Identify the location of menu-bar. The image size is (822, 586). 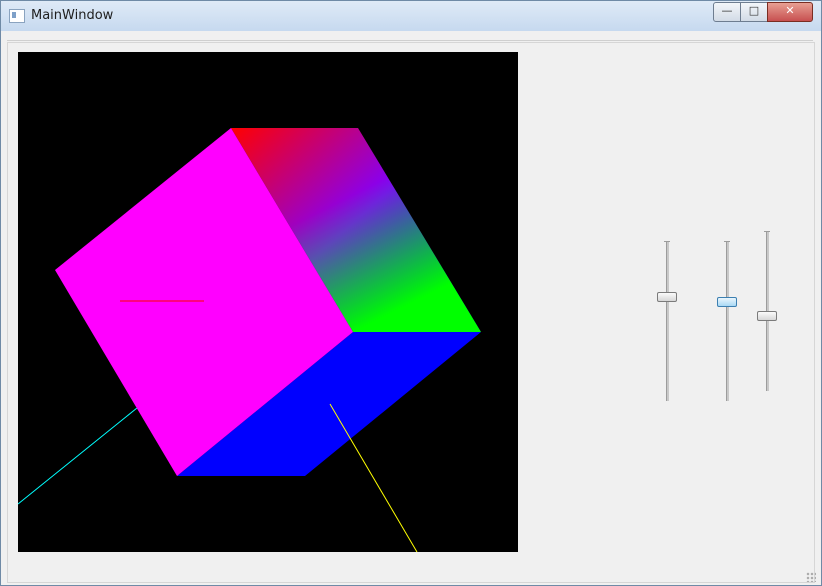
(410, 36).